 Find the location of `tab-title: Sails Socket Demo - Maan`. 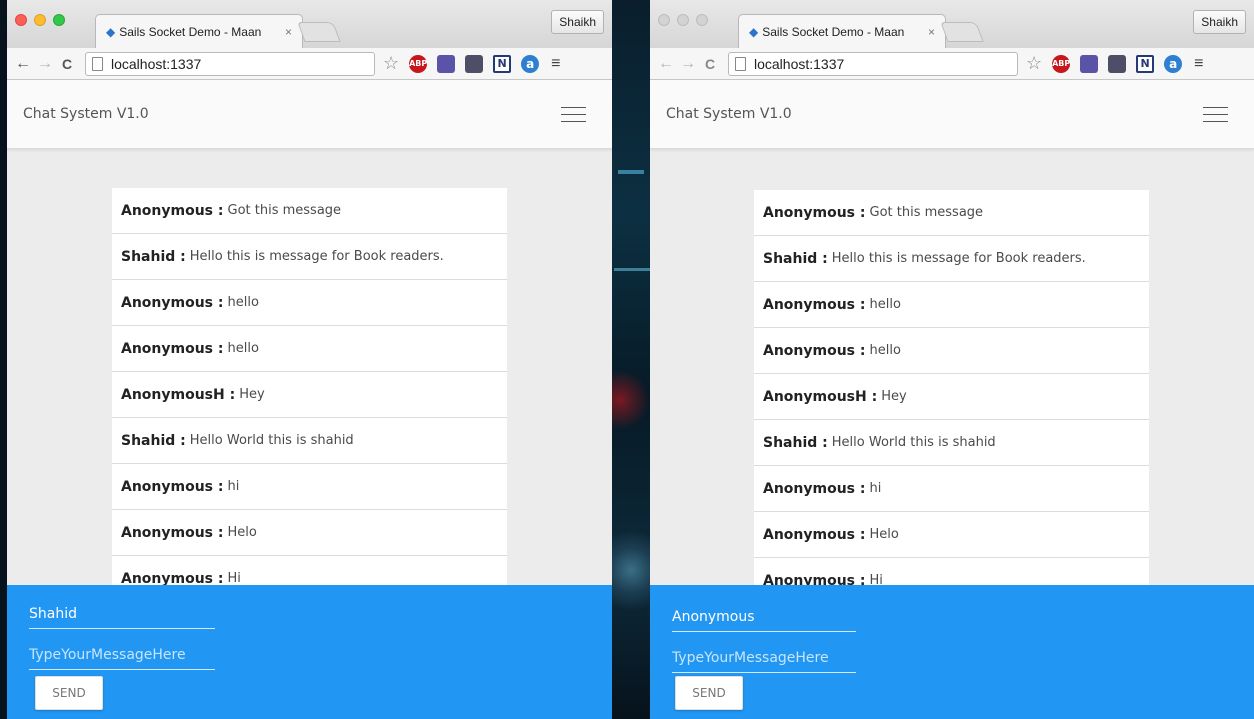

tab-title: Sails Socket Demo - Maan is located at coordinates (833, 31).